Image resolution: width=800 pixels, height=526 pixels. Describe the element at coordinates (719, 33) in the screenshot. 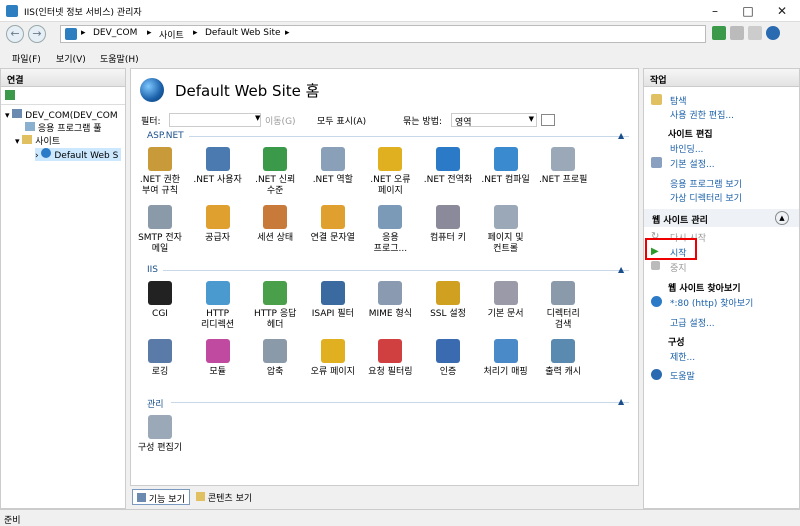

I see `connect-icon` at that location.